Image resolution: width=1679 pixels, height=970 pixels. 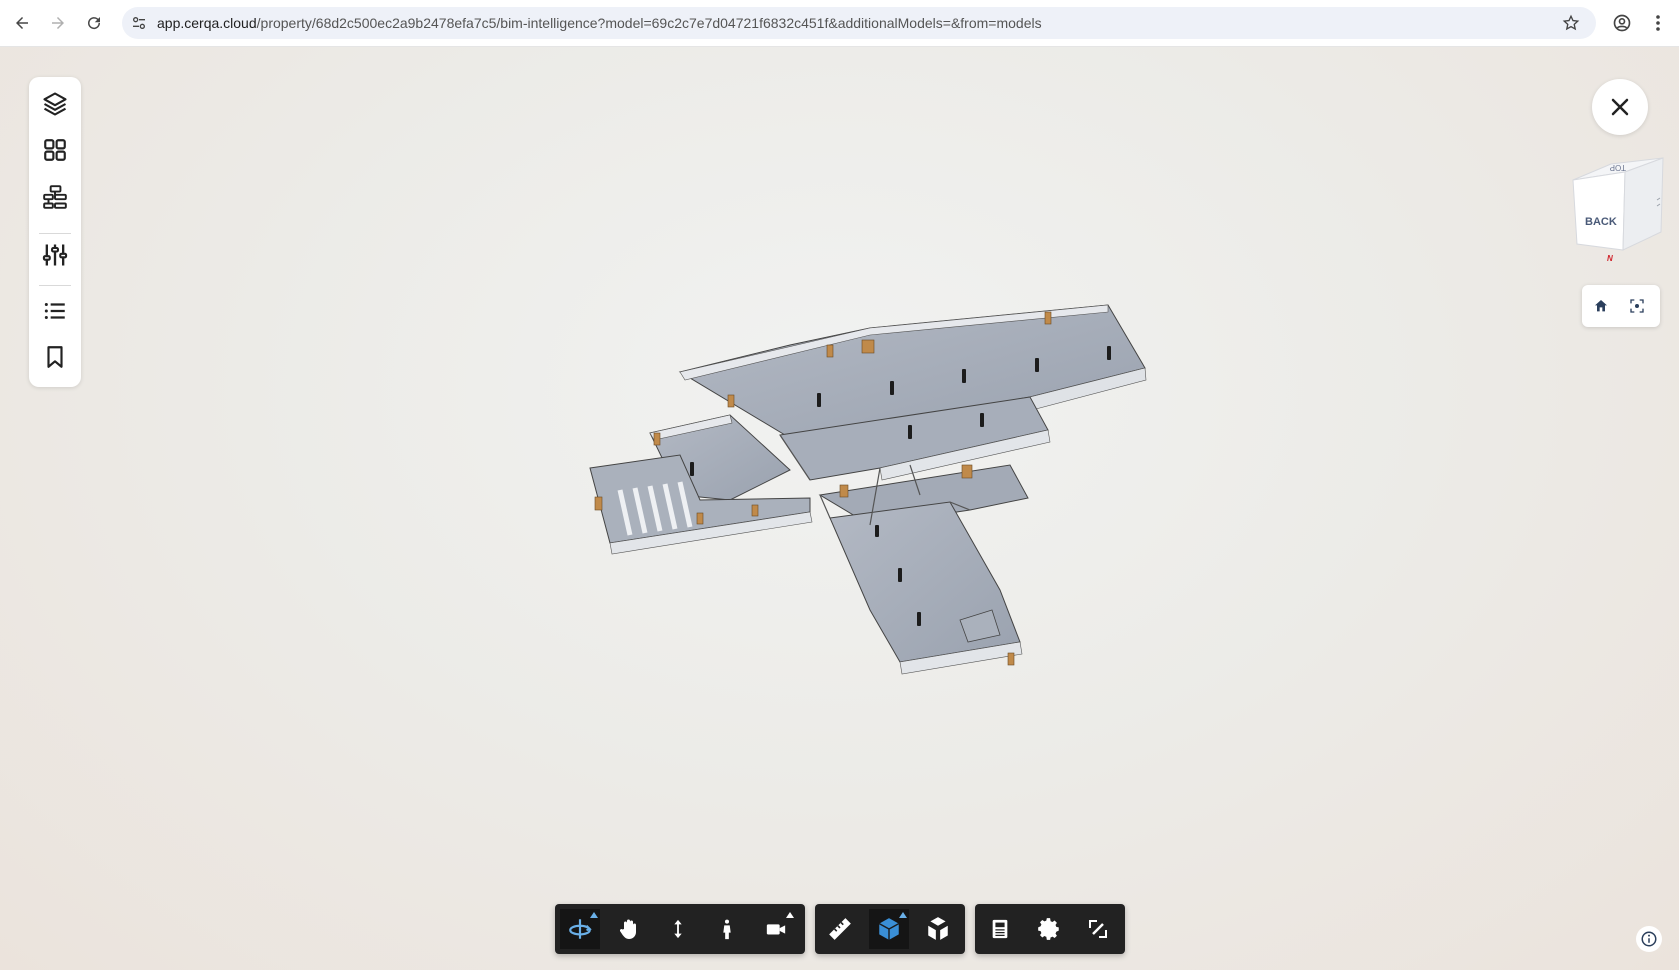 I want to click on fit-view-icon, so click(x=1637, y=306).